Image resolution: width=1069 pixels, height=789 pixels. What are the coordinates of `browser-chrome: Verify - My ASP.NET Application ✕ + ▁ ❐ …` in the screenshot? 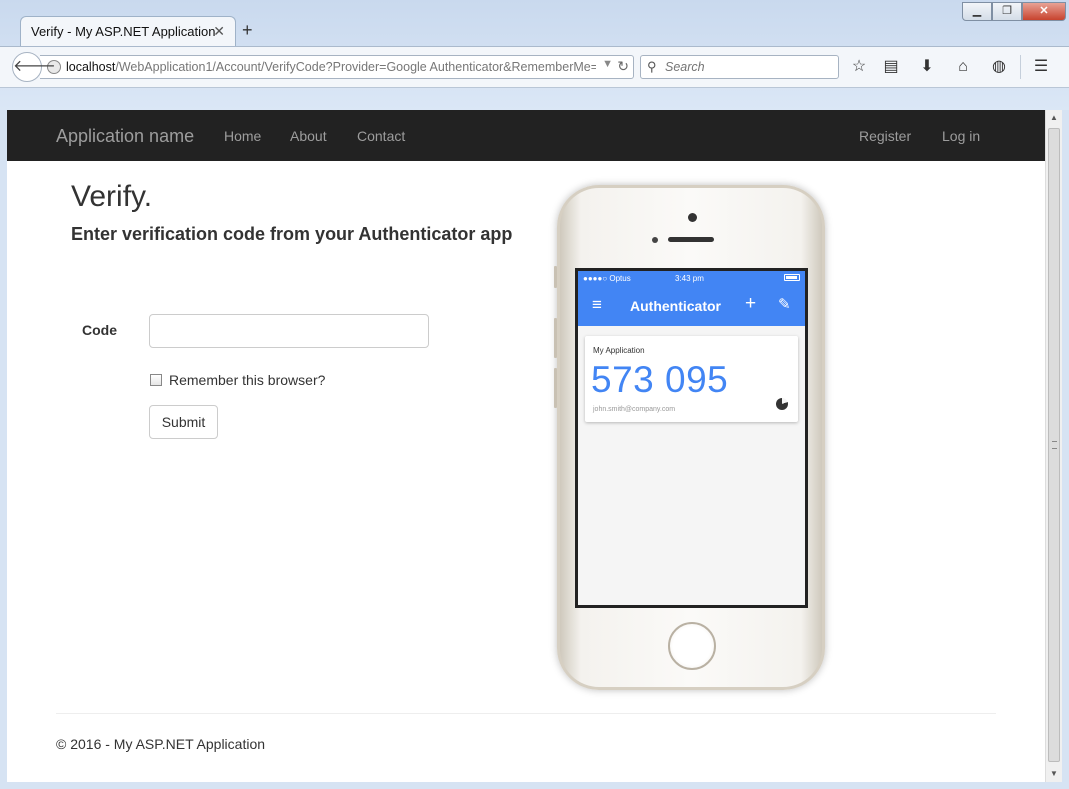 It's located at (534, 55).